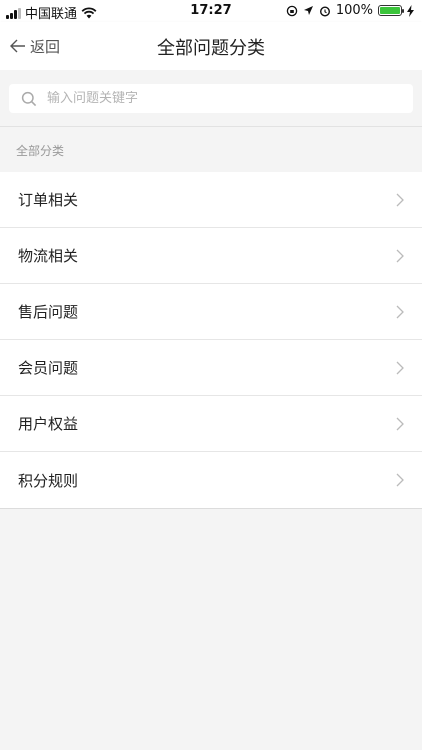  I want to click on page-title: 全部问题分类, so click(211, 48).